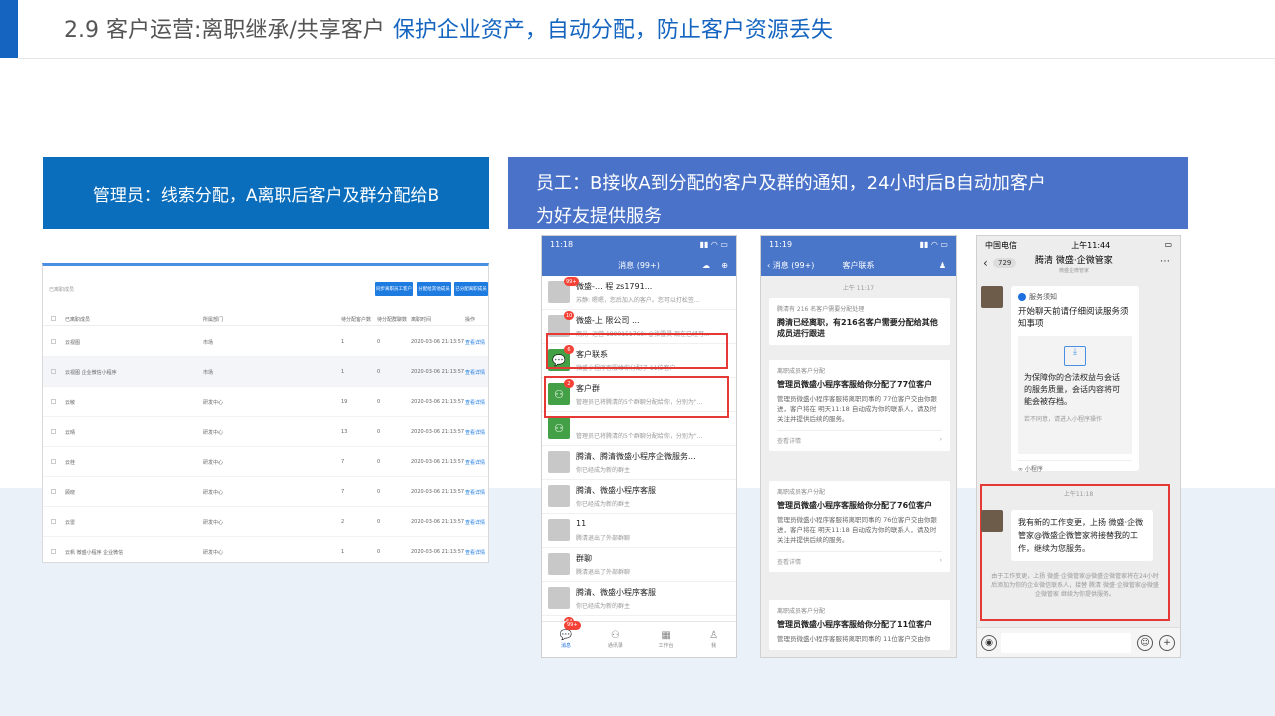 This screenshot has height=716, width=1275. What do you see at coordinates (989, 643) in the screenshot?
I see `voice-icon: ◉` at bounding box center [989, 643].